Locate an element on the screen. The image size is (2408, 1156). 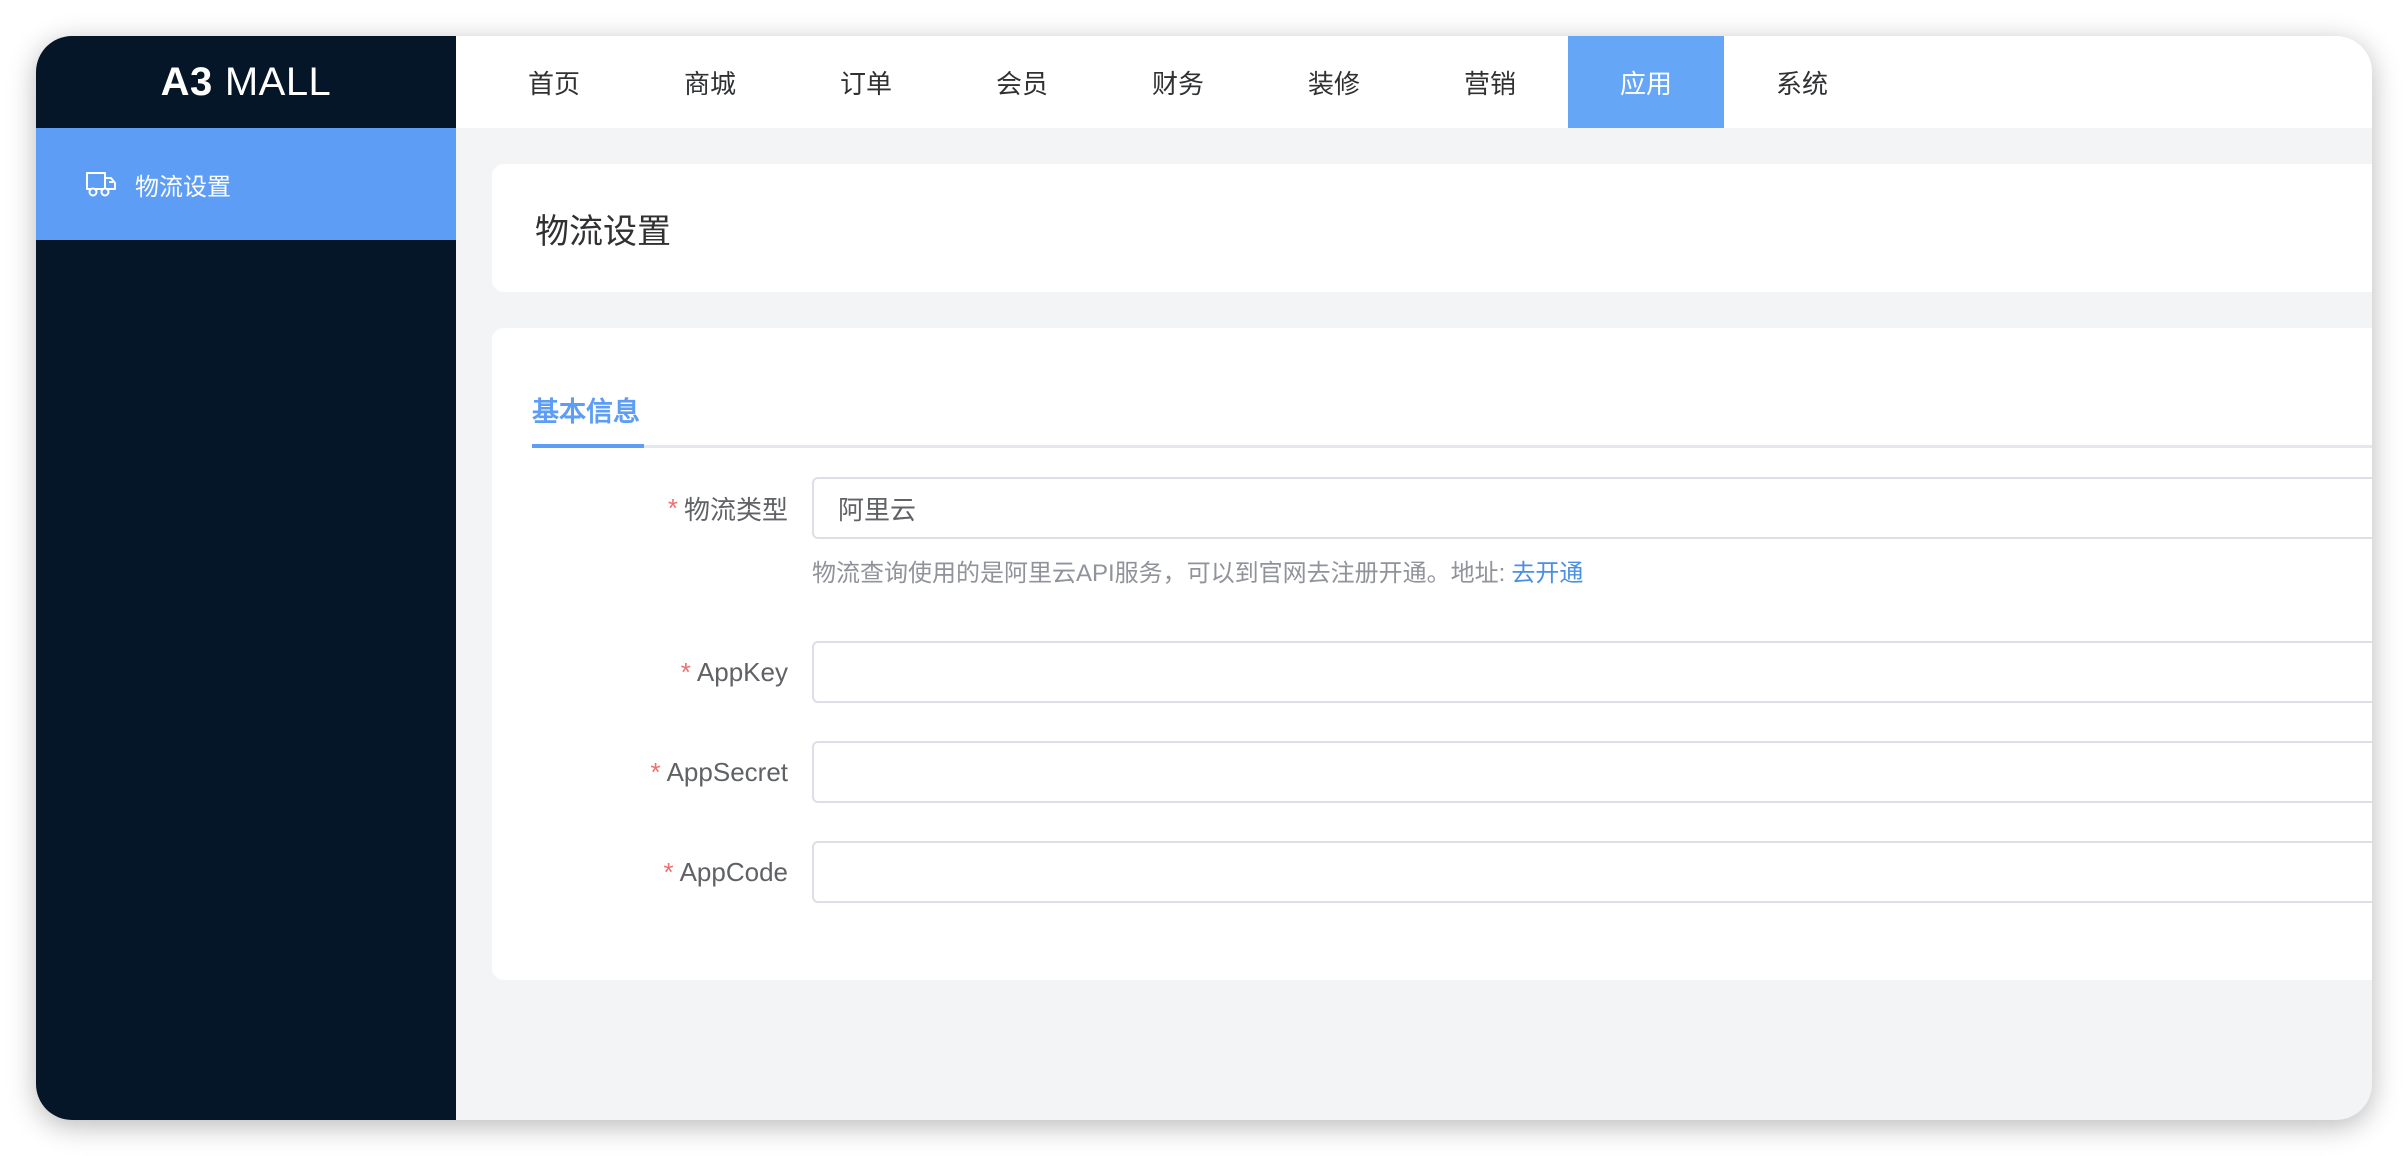
appcode-input is located at coordinates (1592, 872).